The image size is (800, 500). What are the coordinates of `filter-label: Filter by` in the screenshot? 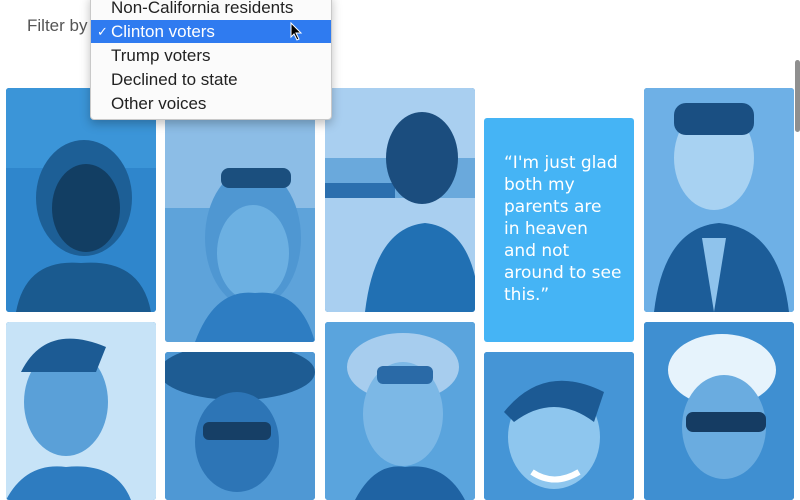 It's located at (57, 25).